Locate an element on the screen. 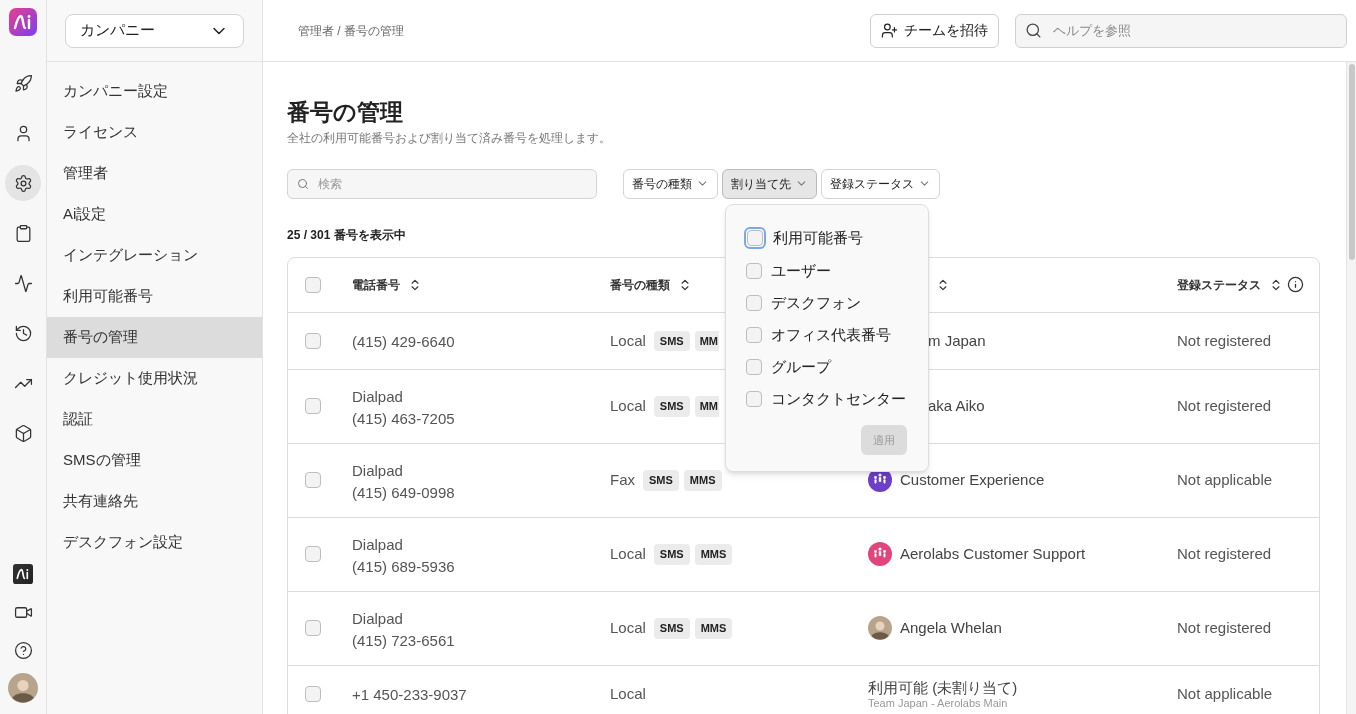 Image resolution: width=1356 pixels, height=714 pixels. filter-option: デスクフォン is located at coordinates (816, 302).